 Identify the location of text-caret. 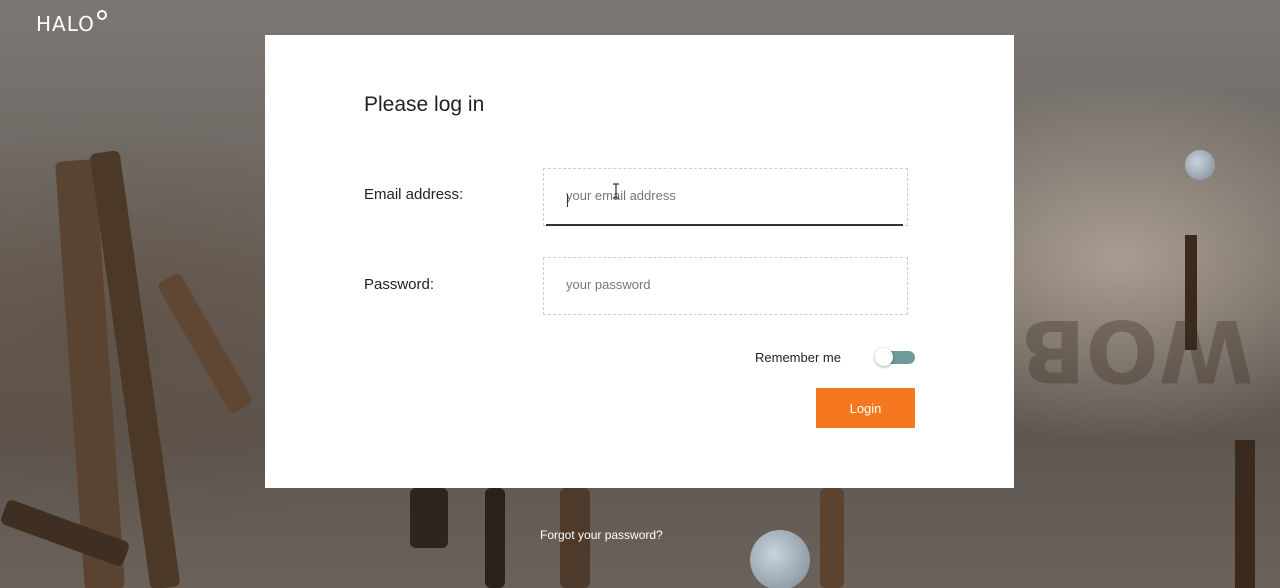
(567, 200).